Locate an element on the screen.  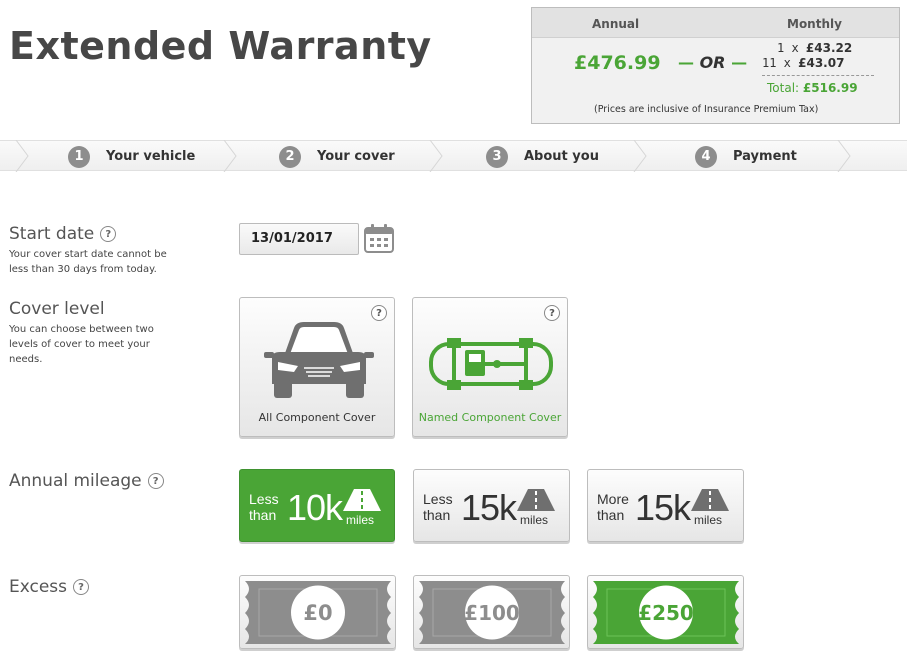
start-date-label-text: Start date is located at coordinates (52, 234).